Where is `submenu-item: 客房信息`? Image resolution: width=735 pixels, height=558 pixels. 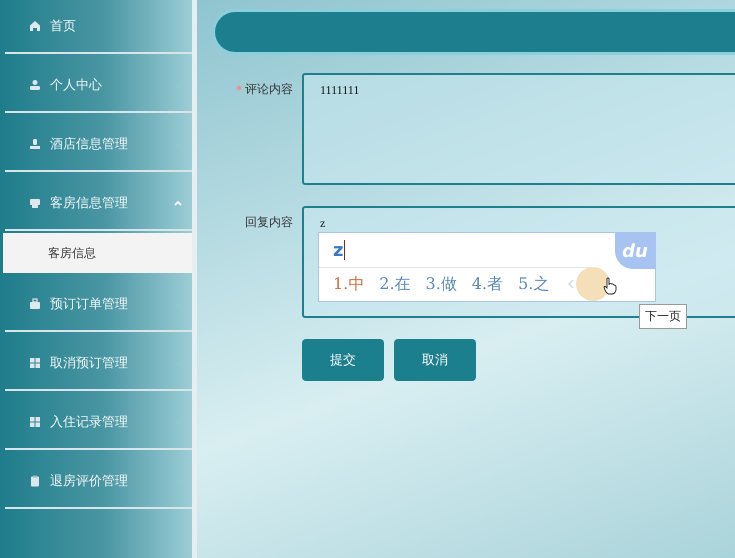 submenu-item: 客房信息 is located at coordinates (97, 253).